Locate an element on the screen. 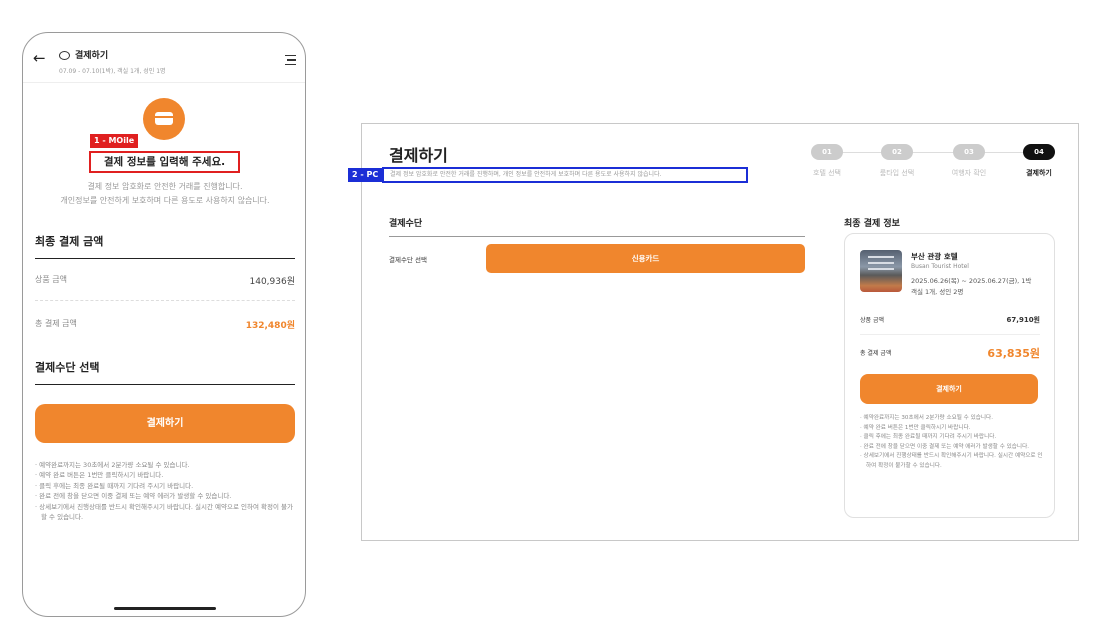 The image size is (1106, 638). step-01-badge: 01 is located at coordinates (827, 152).